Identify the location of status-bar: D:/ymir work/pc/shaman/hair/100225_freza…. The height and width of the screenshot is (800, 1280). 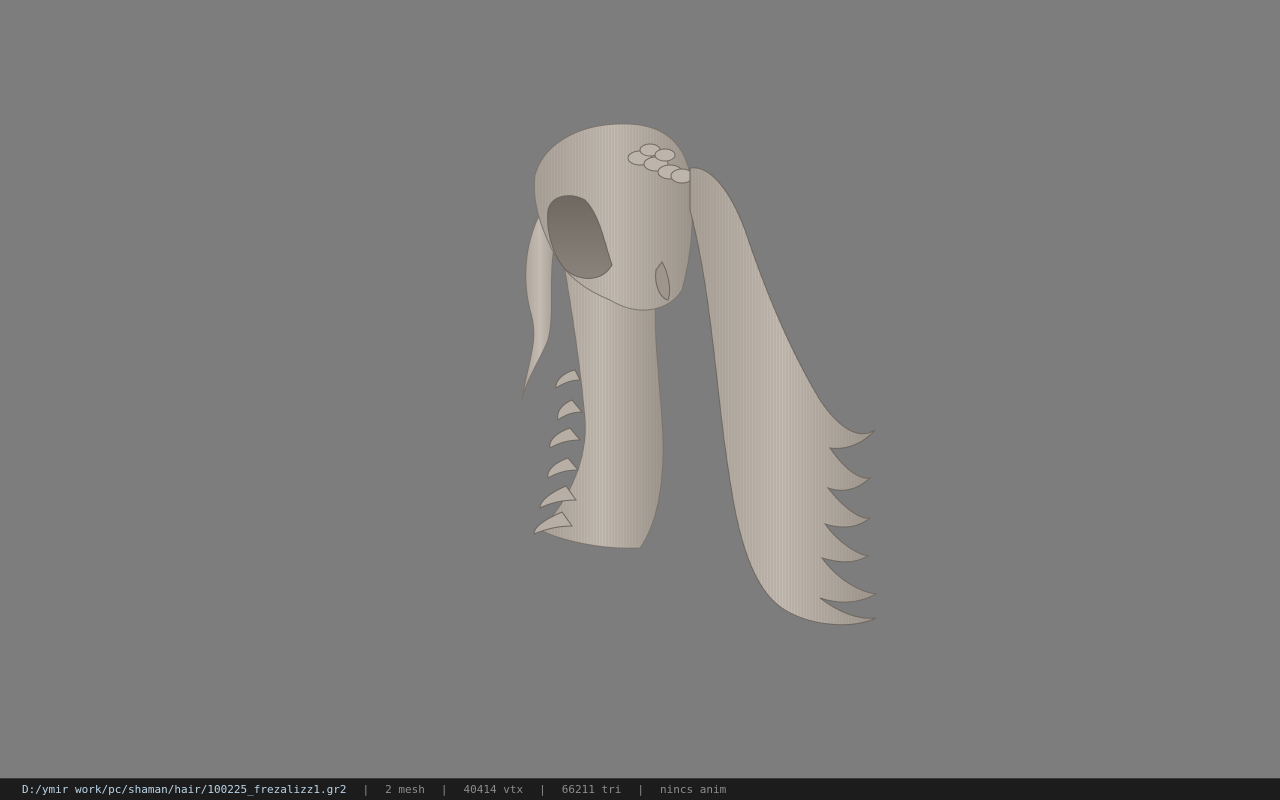
(640, 789).